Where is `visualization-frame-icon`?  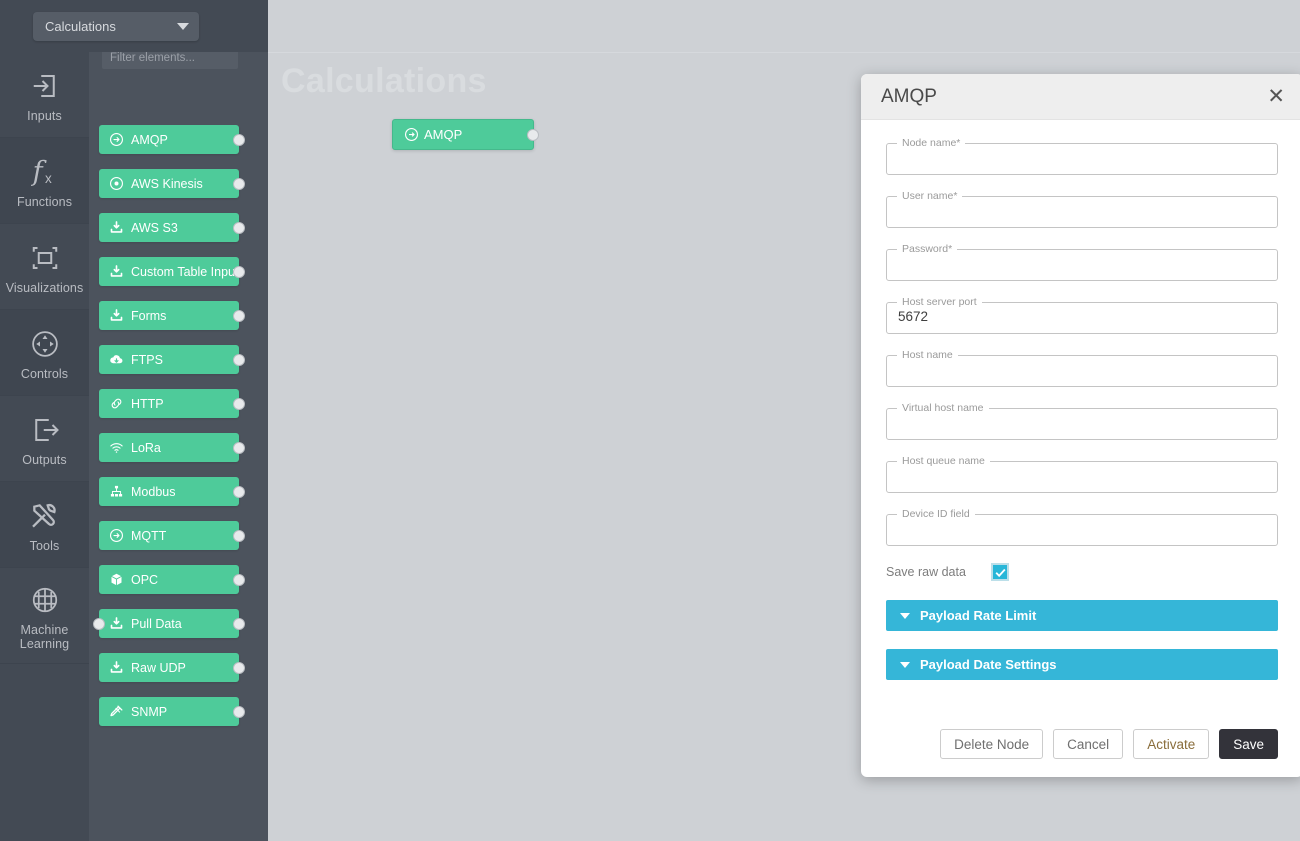 visualization-frame-icon is located at coordinates (45, 258).